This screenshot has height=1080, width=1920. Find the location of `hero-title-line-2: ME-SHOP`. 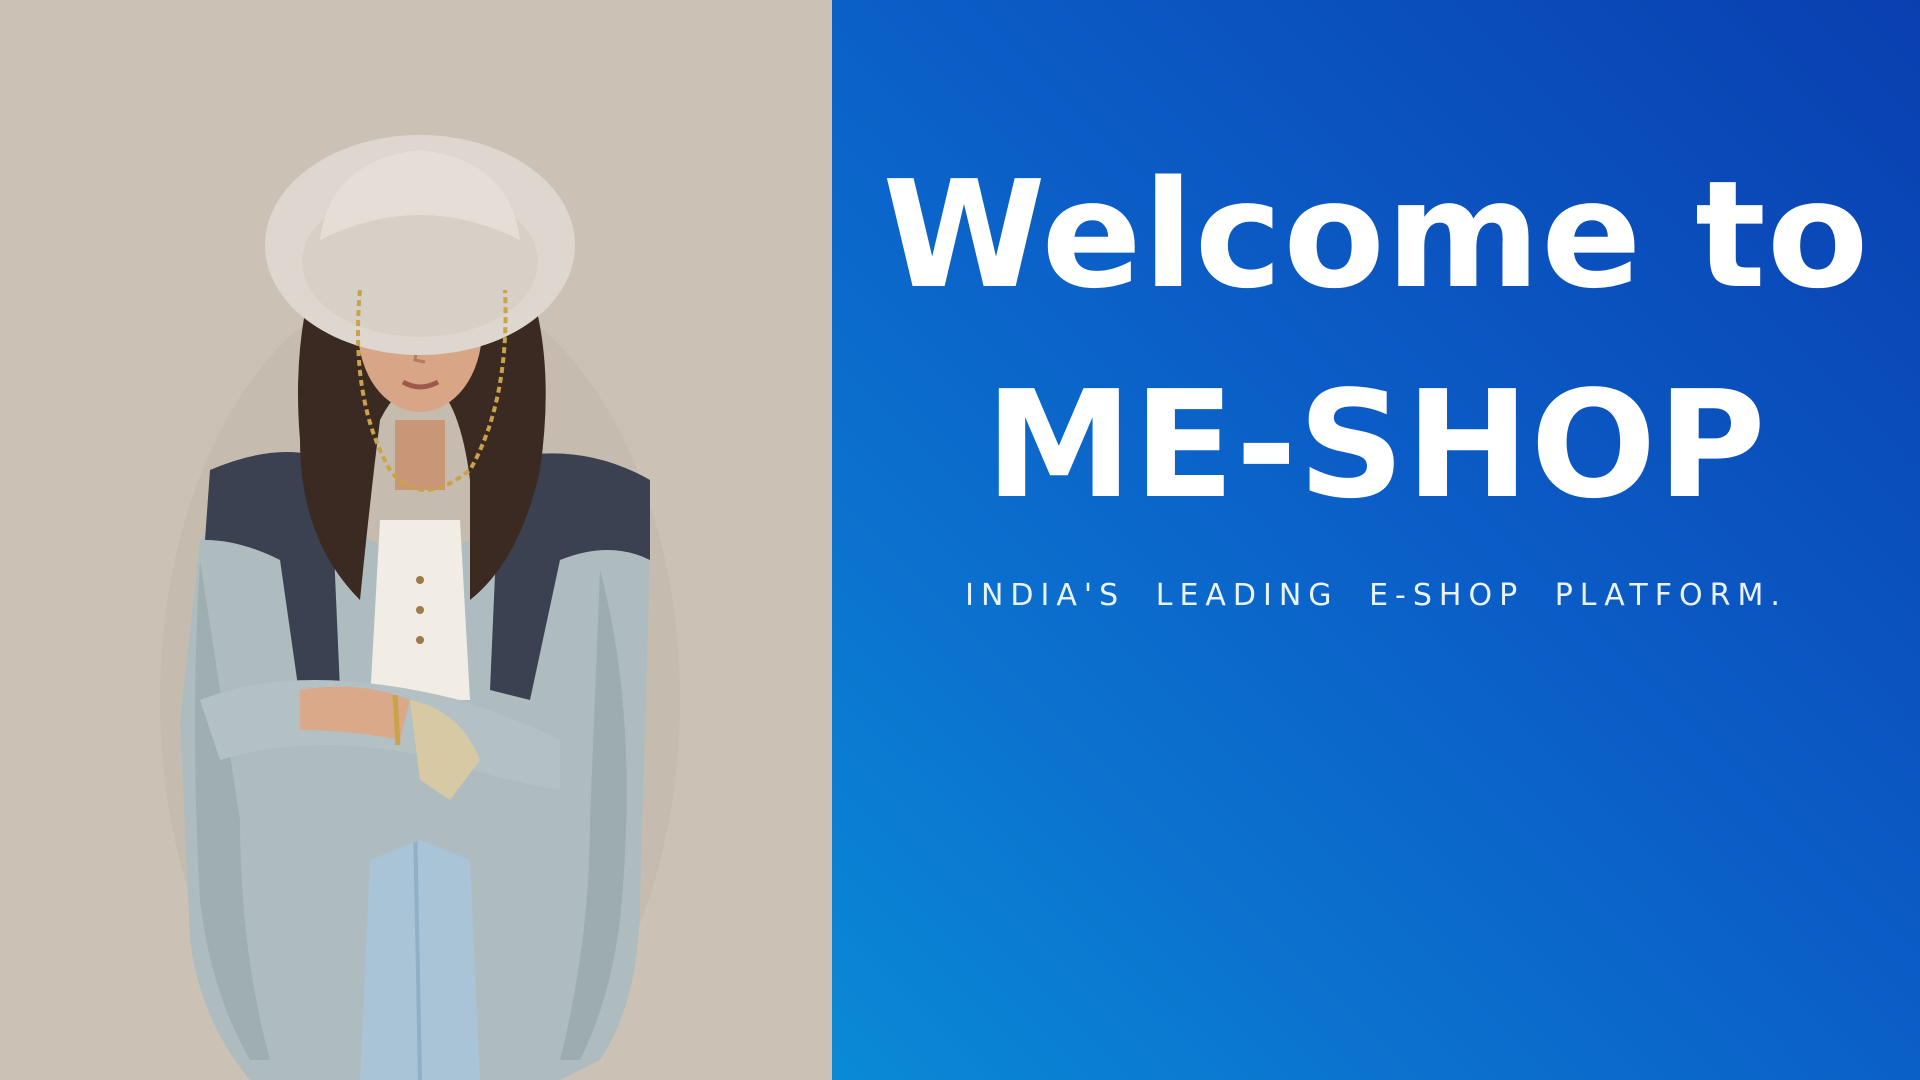

hero-title-line-2: ME-SHOP is located at coordinates (1376, 445).